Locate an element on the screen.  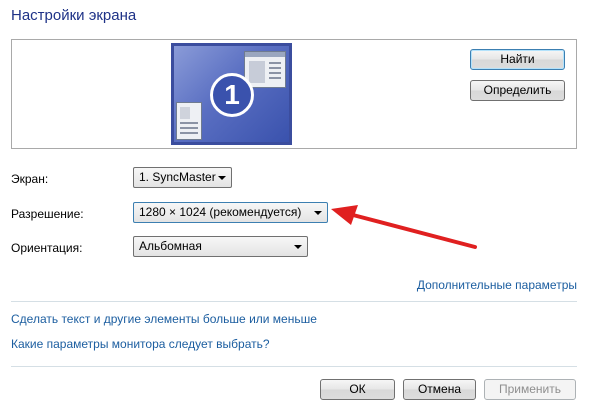
annotation-arrow-icon is located at coordinates (404, 227).